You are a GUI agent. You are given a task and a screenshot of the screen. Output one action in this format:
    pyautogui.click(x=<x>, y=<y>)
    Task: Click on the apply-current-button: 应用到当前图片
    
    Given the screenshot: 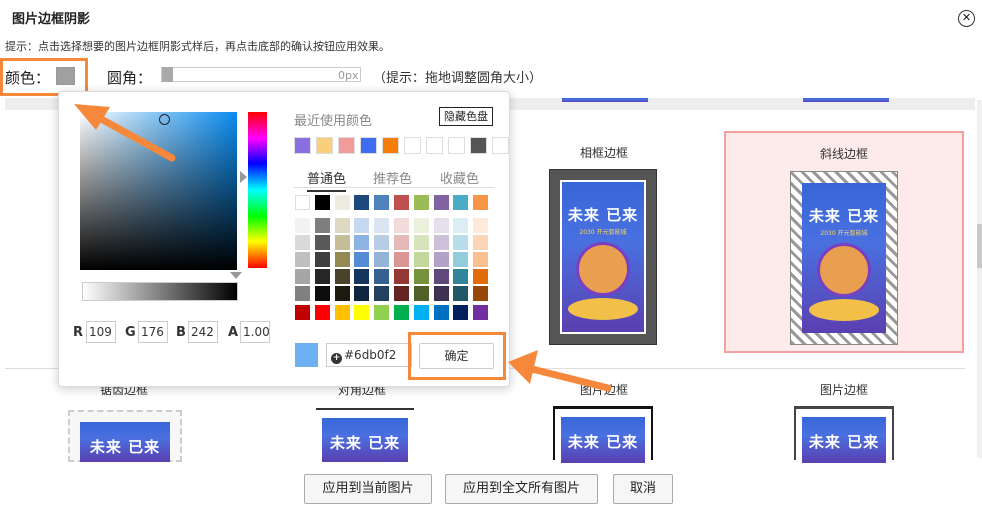 What is the action you would take?
    pyautogui.click(x=368, y=489)
    